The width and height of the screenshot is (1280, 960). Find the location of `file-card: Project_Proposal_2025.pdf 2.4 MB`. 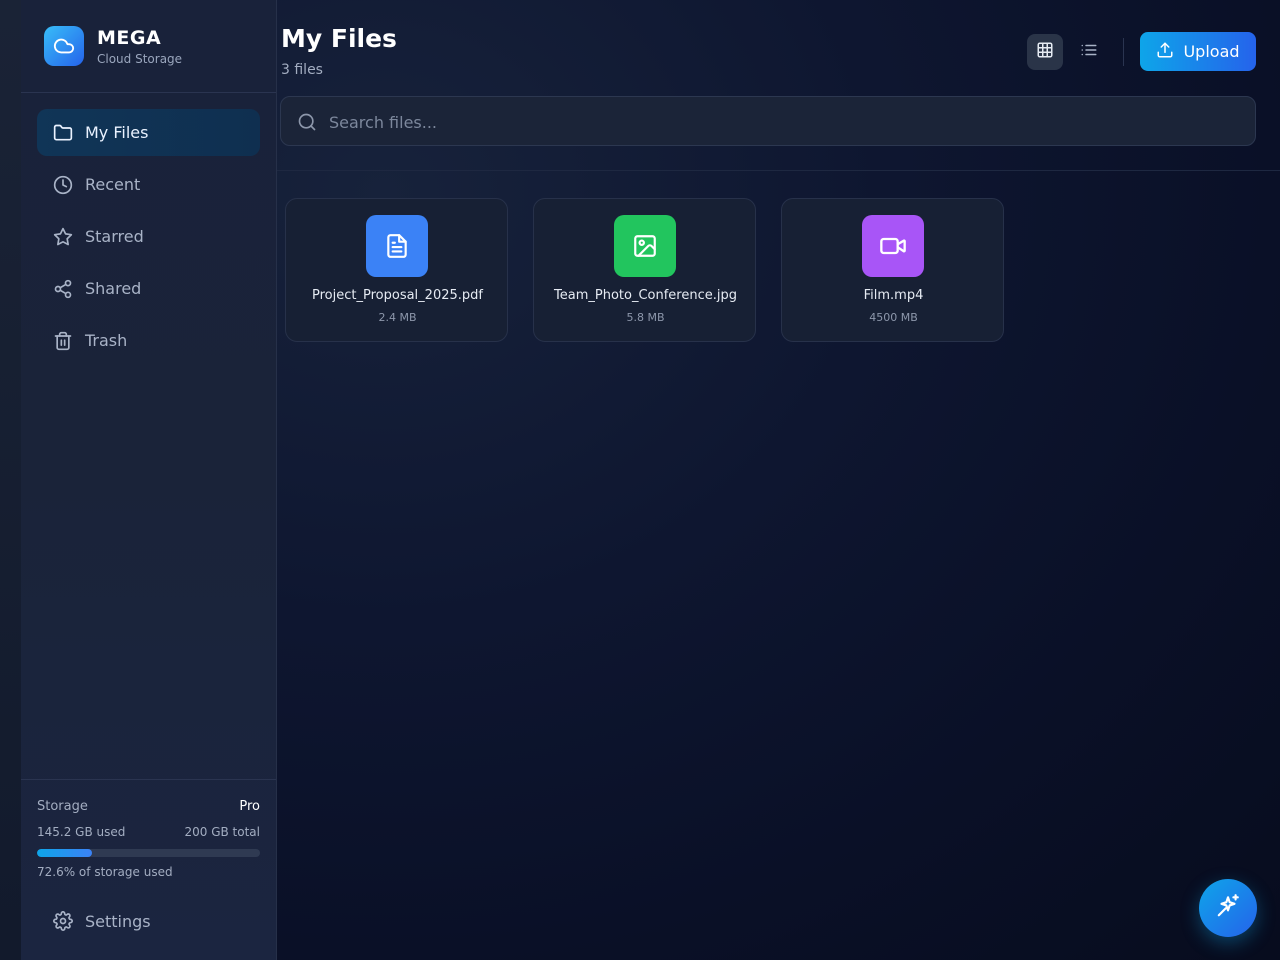

file-card: Project_Proposal_2025.pdf 2.4 MB is located at coordinates (396, 270).